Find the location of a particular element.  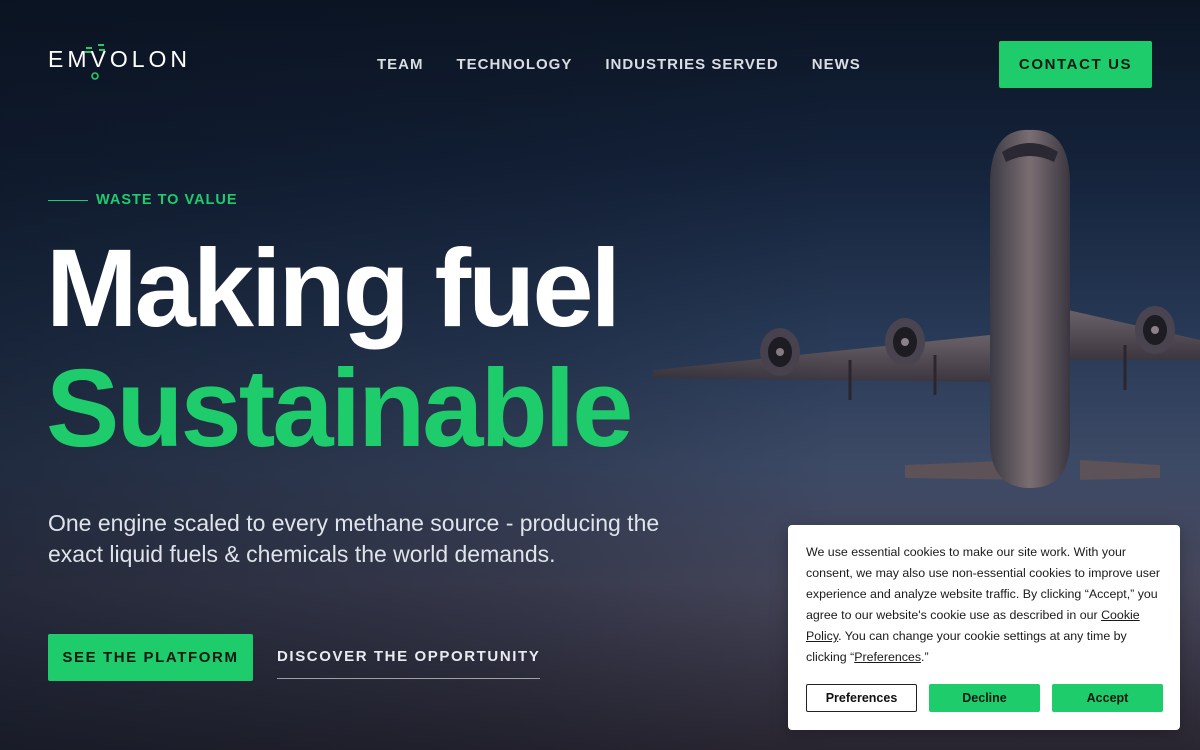

nav-item-industries-served: INDUSTRIES SERVED is located at coordinates (691, 64).